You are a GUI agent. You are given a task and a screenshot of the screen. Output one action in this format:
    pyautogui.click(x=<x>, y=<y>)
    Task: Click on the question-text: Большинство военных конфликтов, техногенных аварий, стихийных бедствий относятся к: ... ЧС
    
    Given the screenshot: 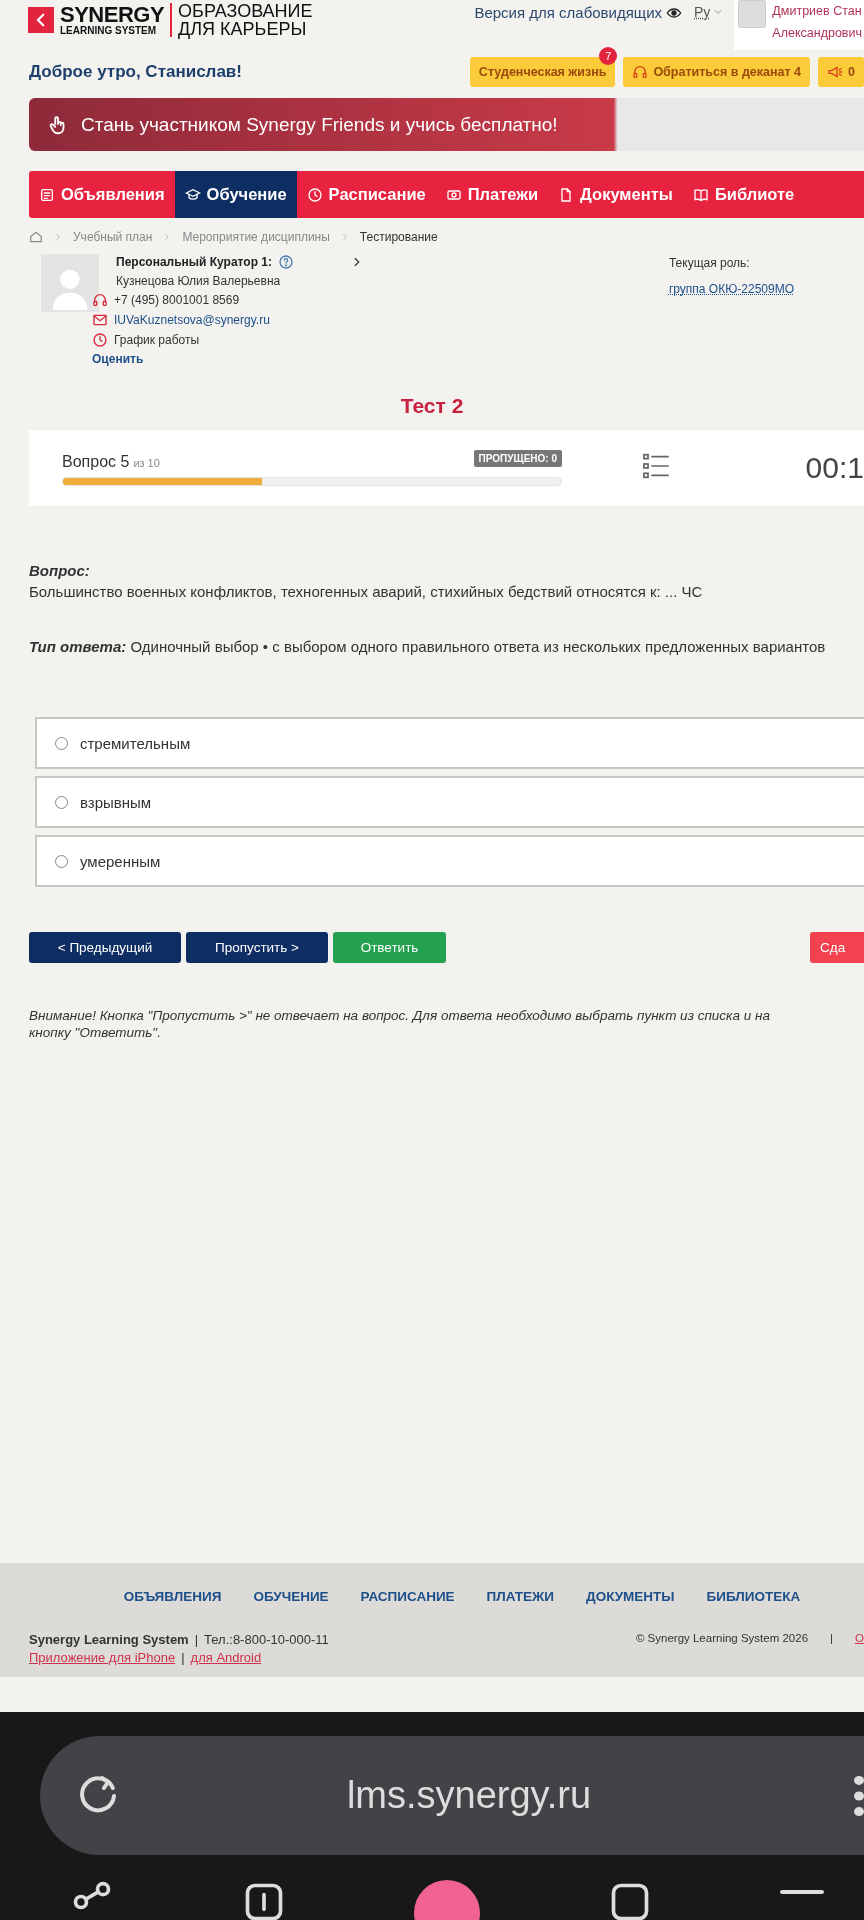 What is the action you would take?
    pyautogui.click(x=366, y=591)
    